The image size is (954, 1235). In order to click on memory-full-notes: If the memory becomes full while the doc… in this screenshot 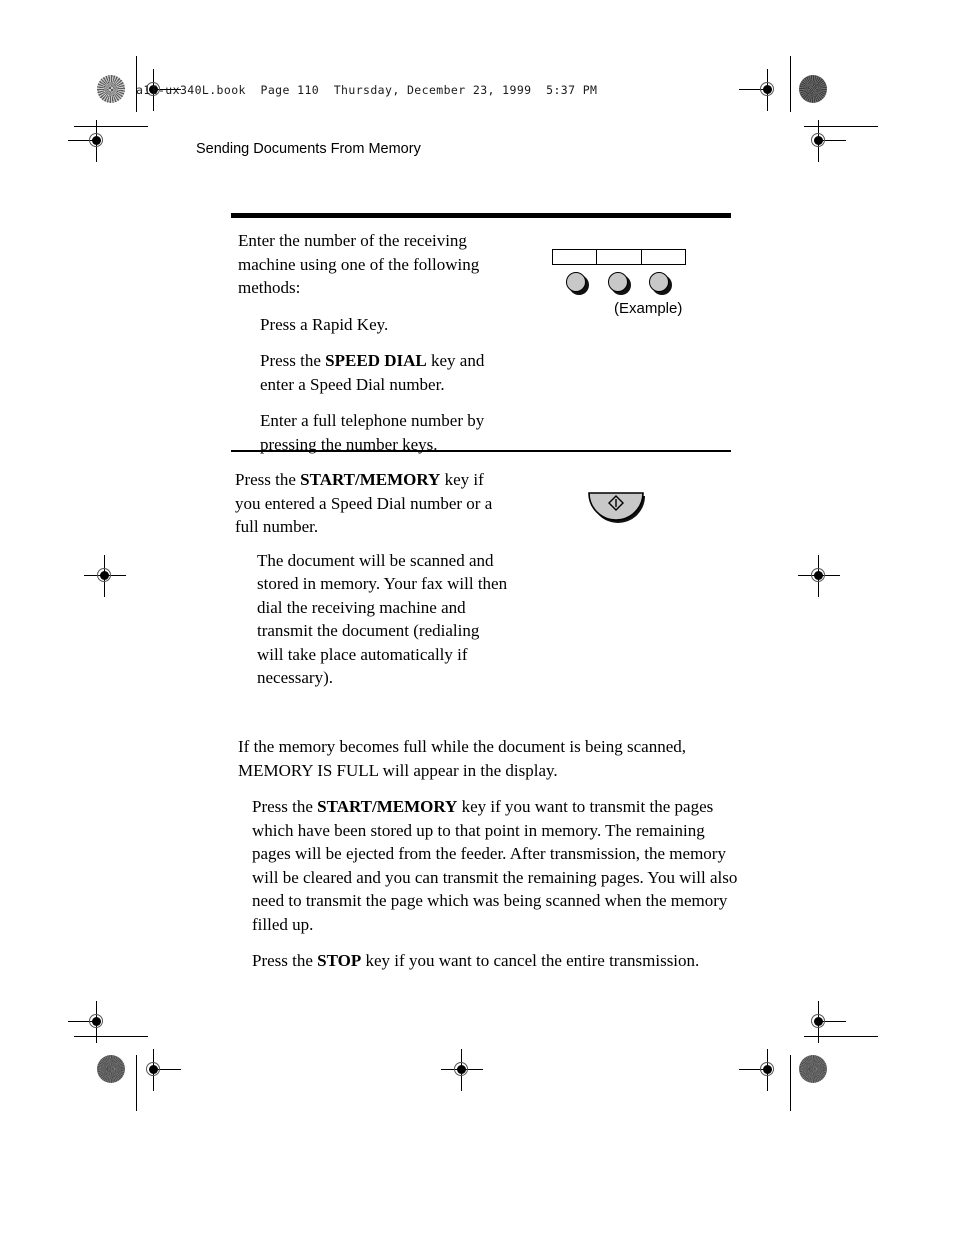, I will do `click(488, 854)`.